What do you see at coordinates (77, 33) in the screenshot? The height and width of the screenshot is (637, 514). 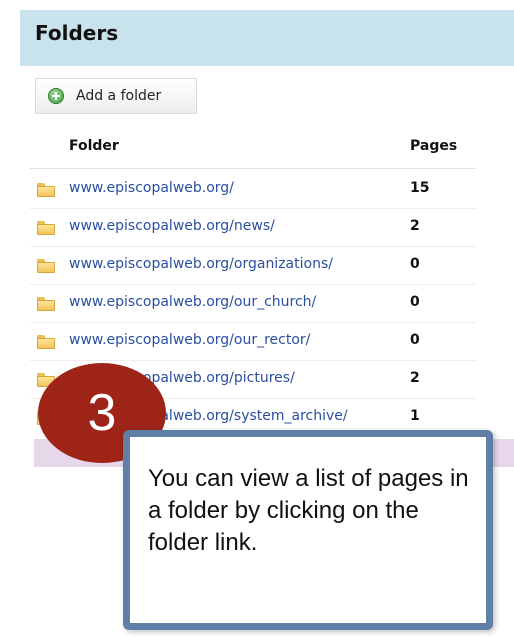 I see `panel-title: Folders` at bounding box center [77, 33].